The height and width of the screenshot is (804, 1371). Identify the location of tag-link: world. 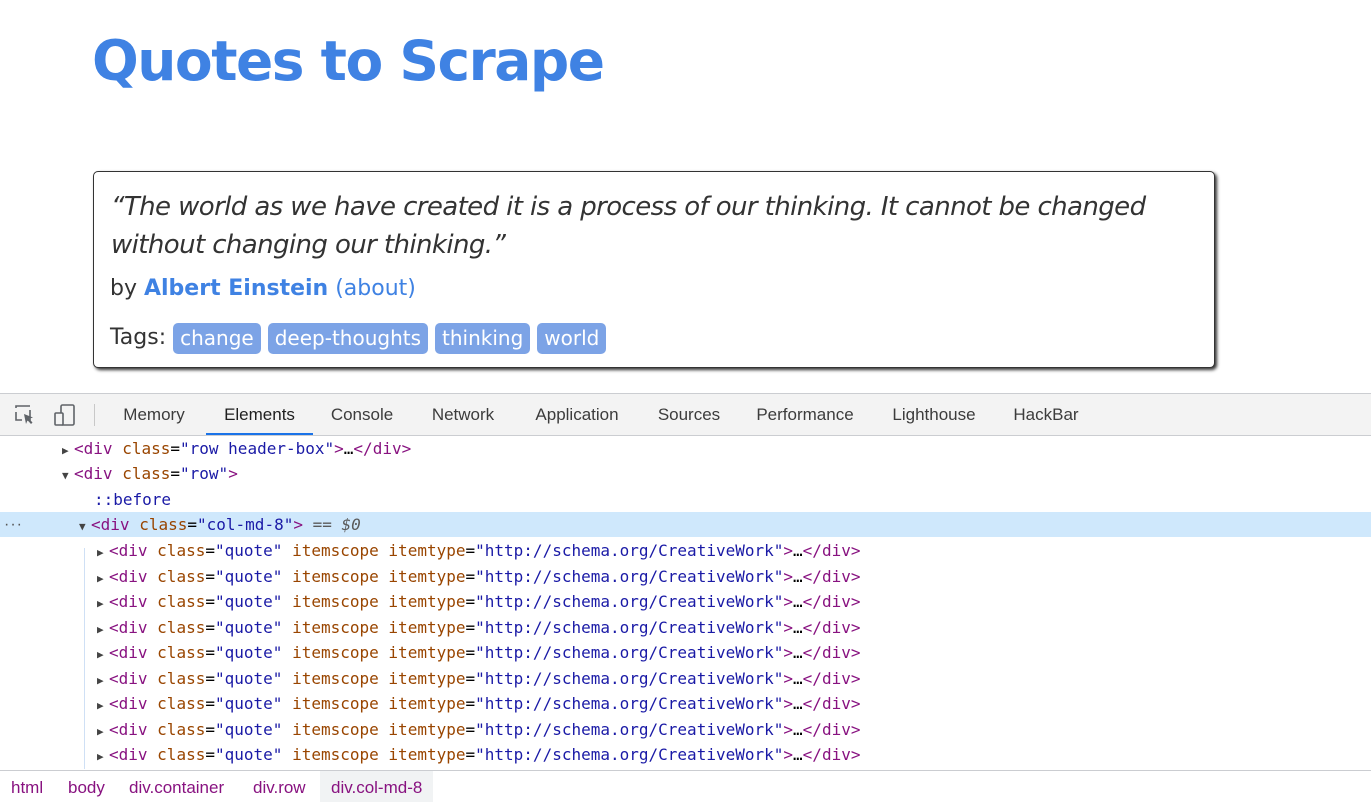
(572, 338).